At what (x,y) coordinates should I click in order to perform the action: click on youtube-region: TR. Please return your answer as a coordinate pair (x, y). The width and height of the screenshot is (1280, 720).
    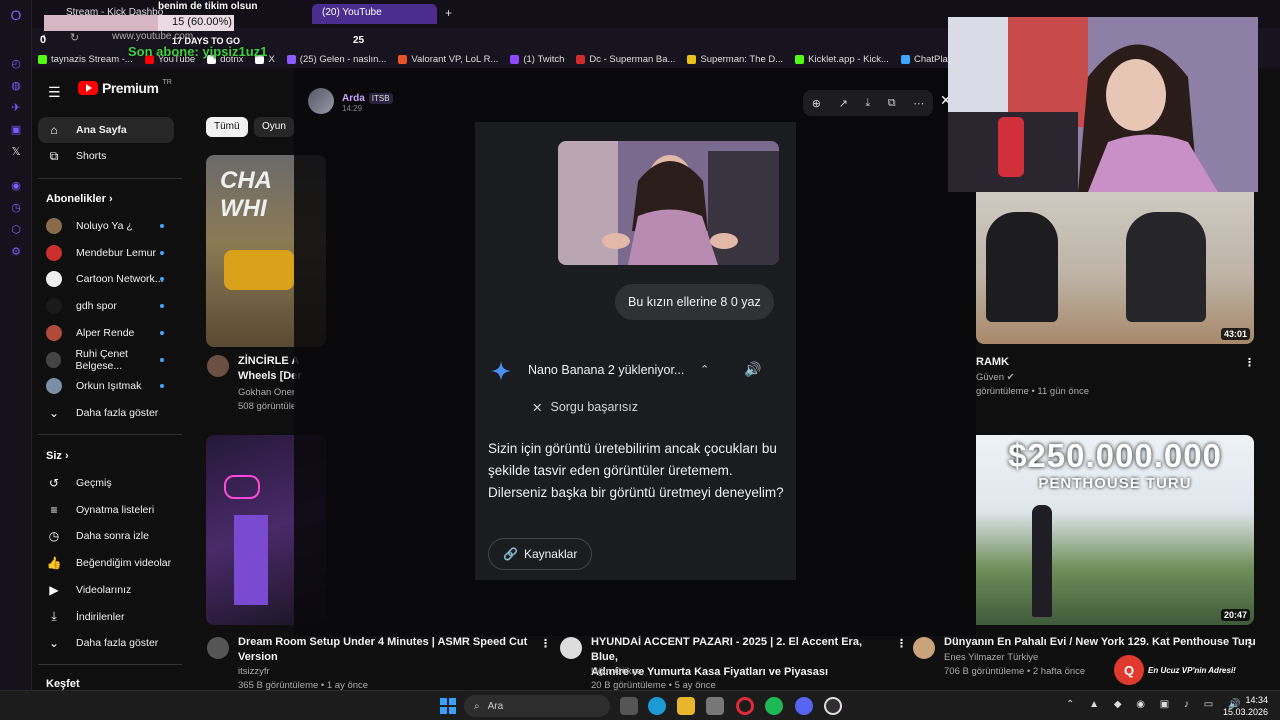
    Looking at the image, I should click on (167, 82).